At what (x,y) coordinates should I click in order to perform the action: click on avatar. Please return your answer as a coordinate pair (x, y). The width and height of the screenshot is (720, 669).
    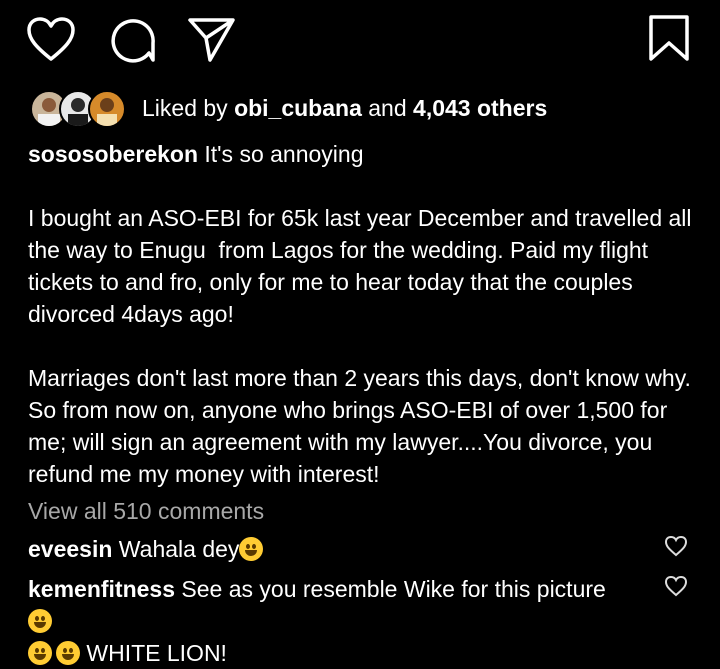
    Looking at the image, I should click on (107, 109).